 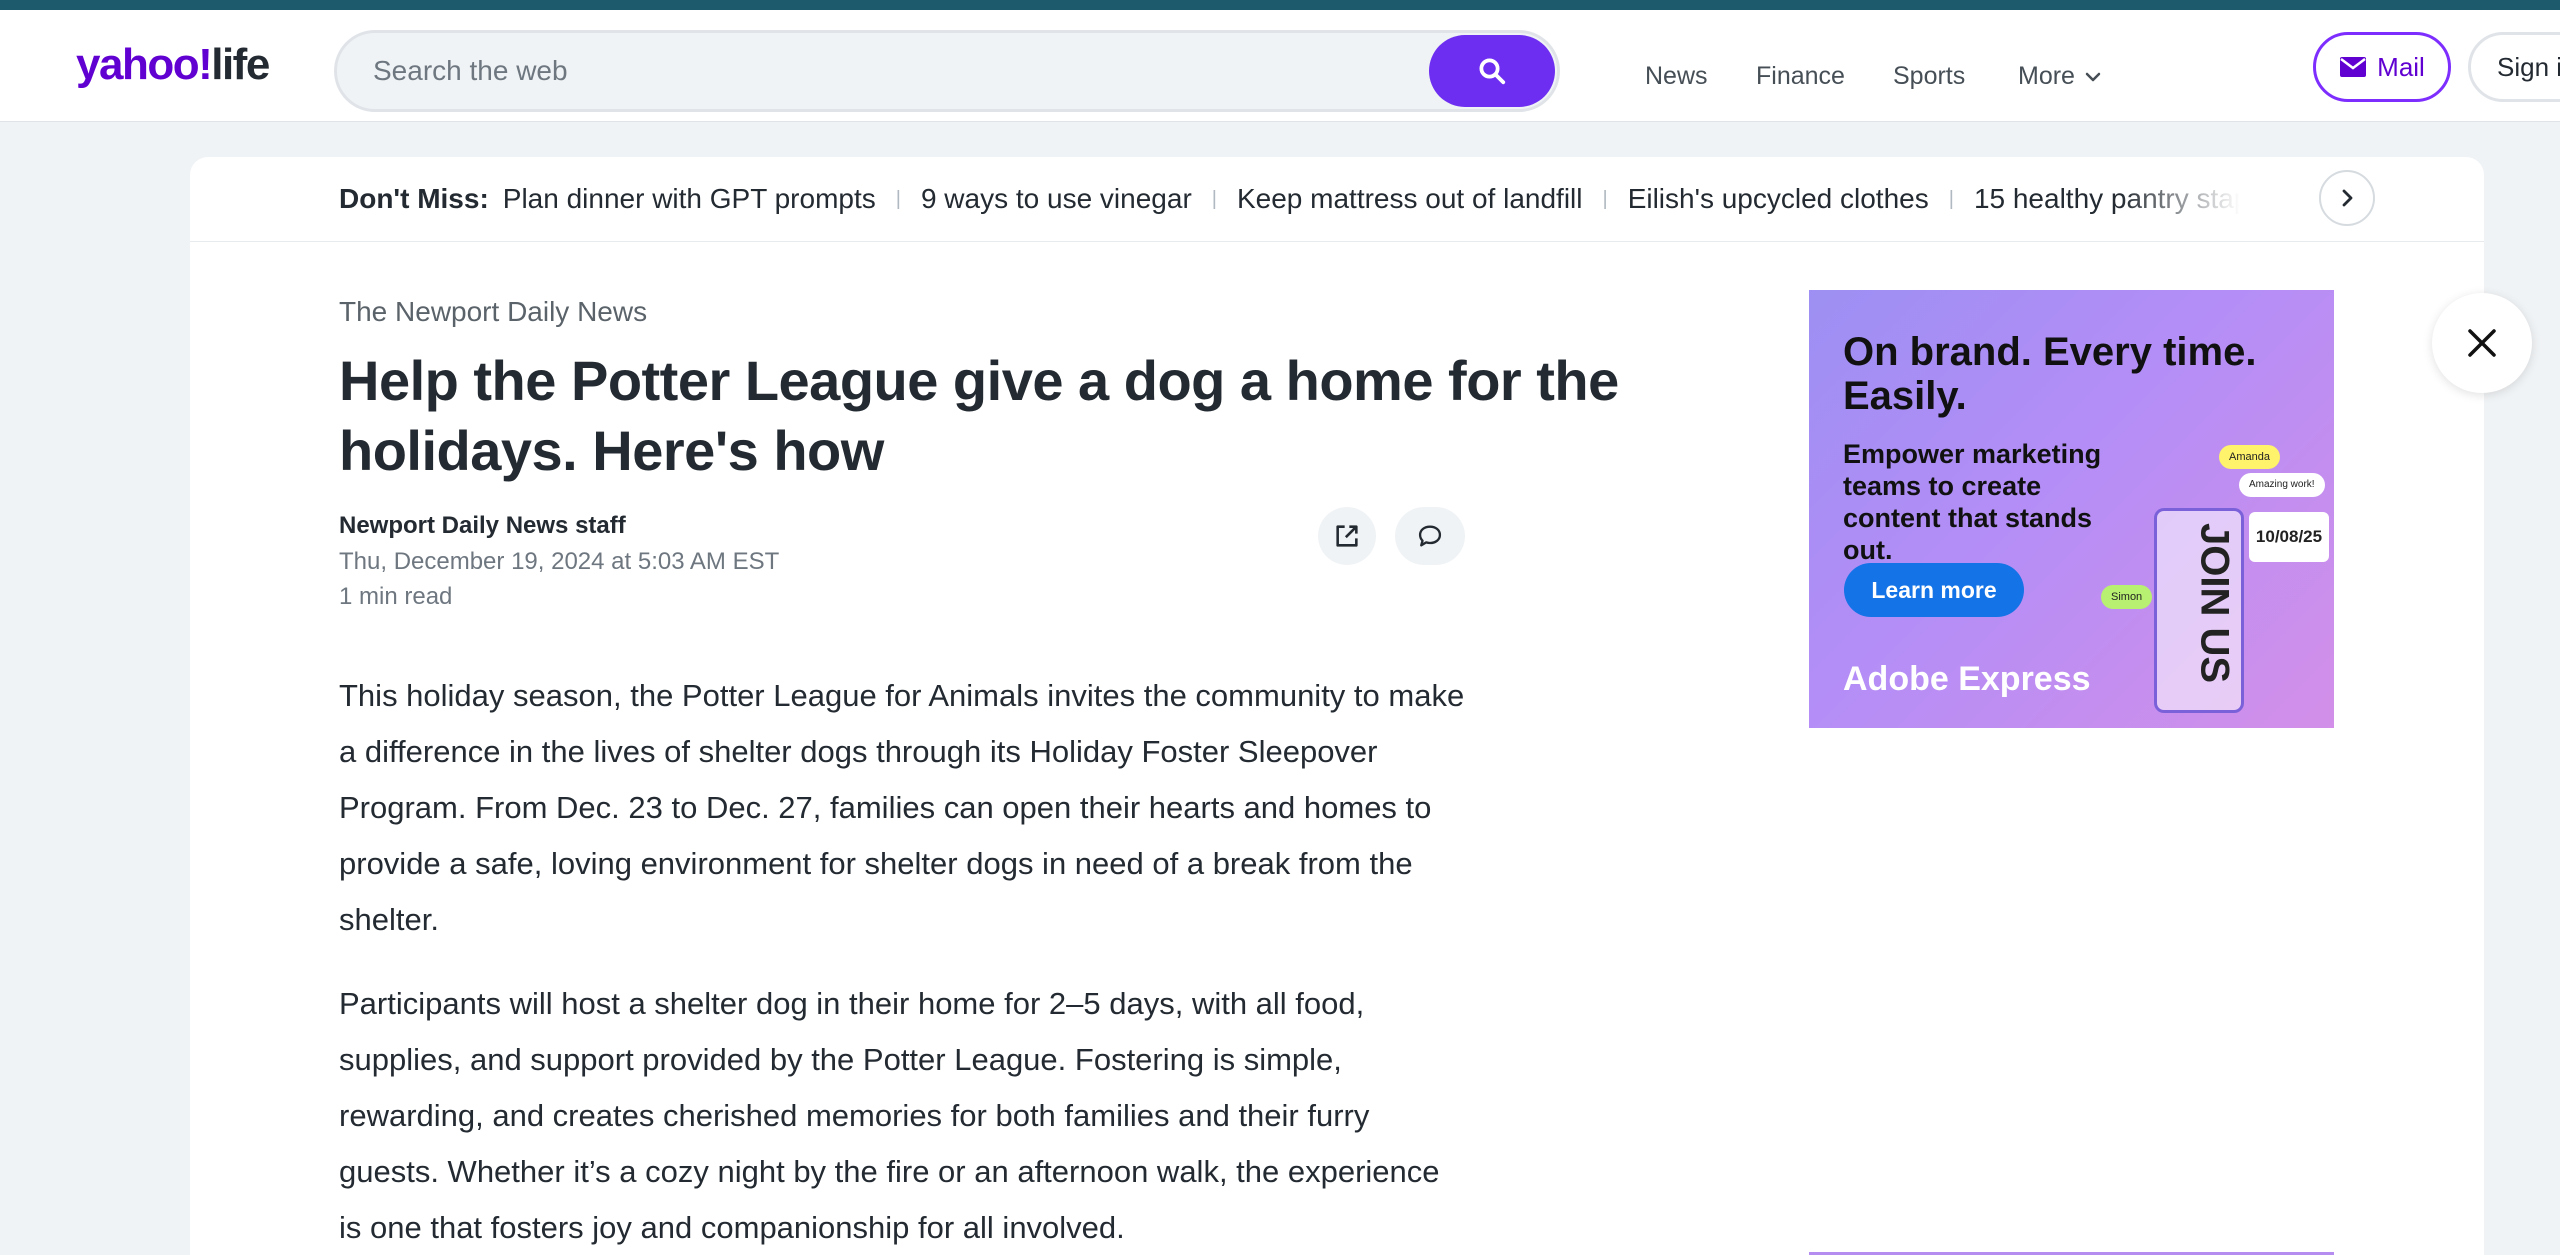 I want to click on publisher-name: The Newport Daily News, so click(x=493, y=312).